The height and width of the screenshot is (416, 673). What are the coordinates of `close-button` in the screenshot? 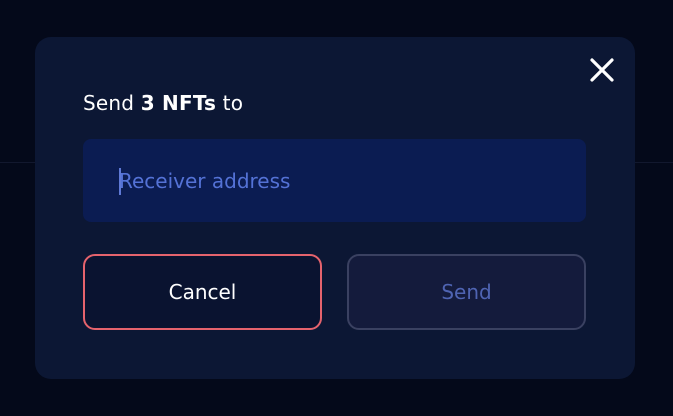 It's located at (602, 70).